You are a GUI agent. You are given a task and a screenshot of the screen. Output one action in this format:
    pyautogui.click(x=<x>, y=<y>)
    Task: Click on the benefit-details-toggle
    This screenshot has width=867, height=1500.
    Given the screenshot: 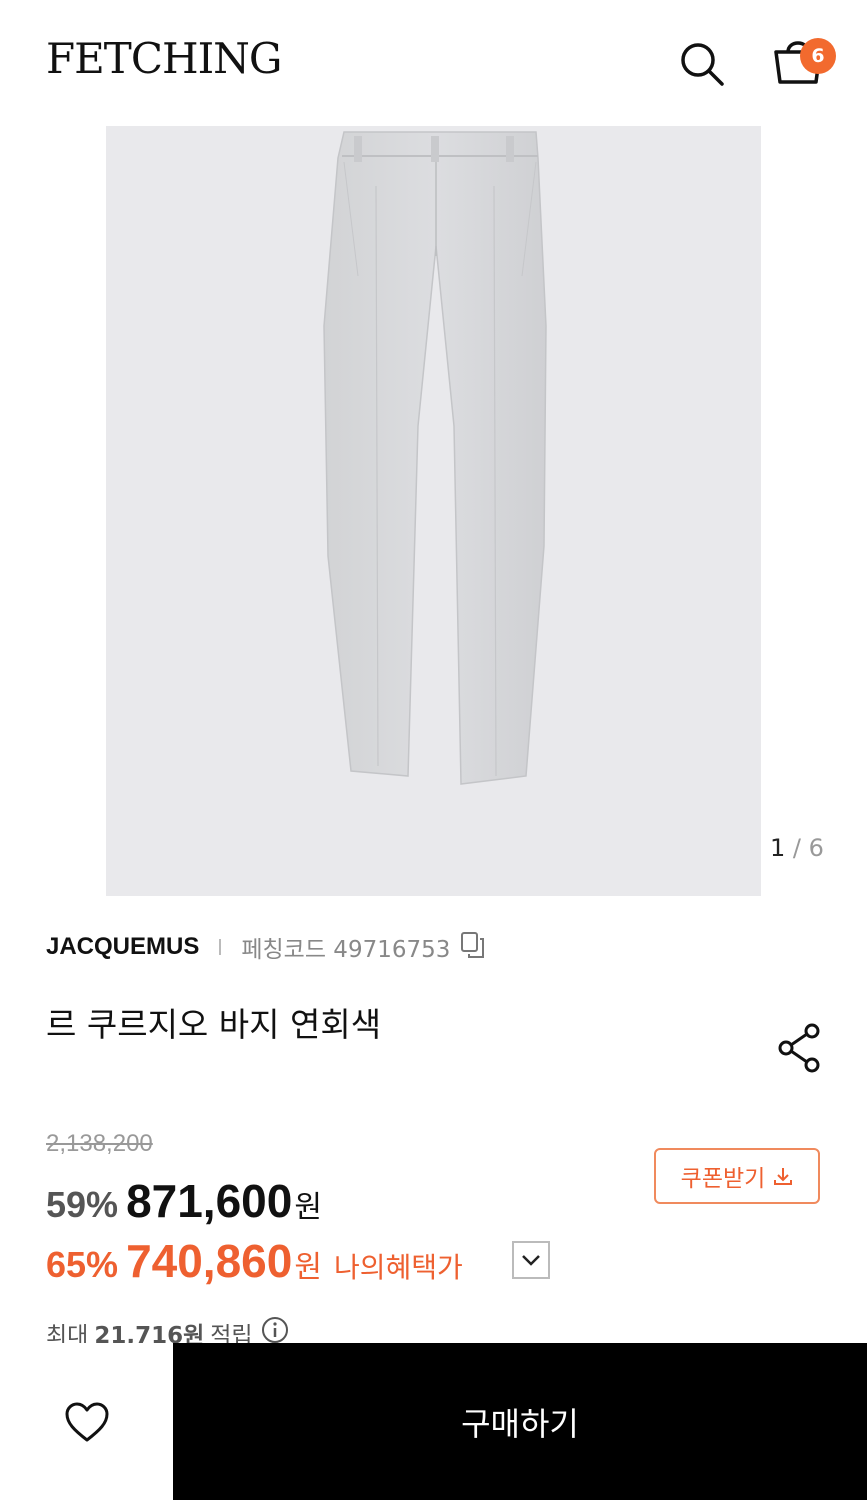 What is the action you would take?
    pyautogui.click(x=531, y=1260)
    